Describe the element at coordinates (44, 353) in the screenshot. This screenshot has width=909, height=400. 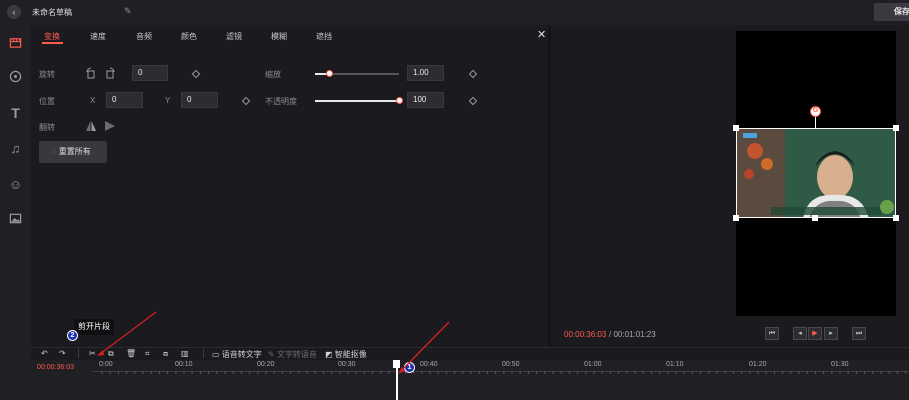
I see `undo-icon: ↶` at that location.